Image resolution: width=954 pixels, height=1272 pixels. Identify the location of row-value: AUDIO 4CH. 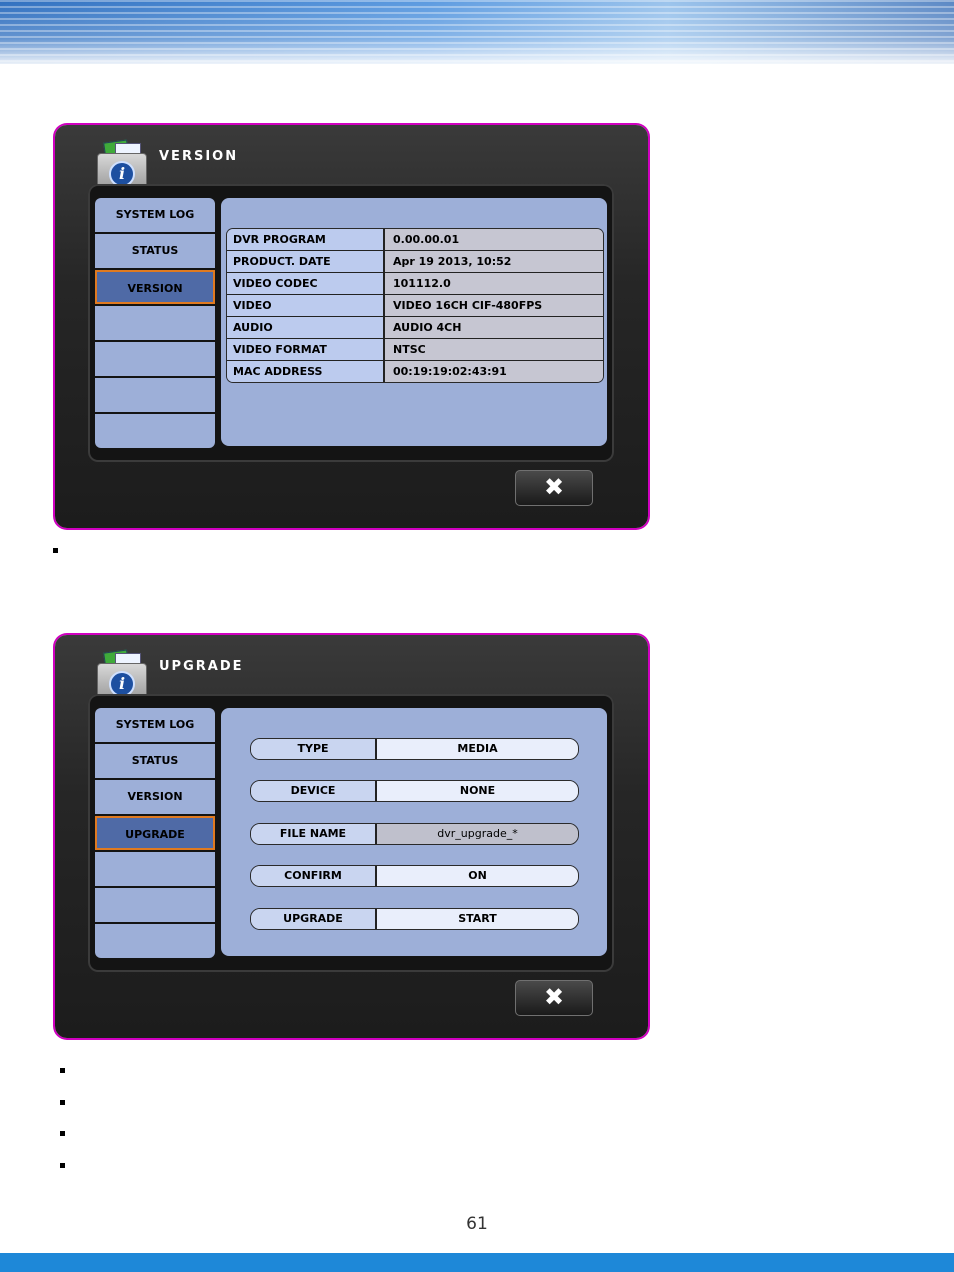
(494, 327).